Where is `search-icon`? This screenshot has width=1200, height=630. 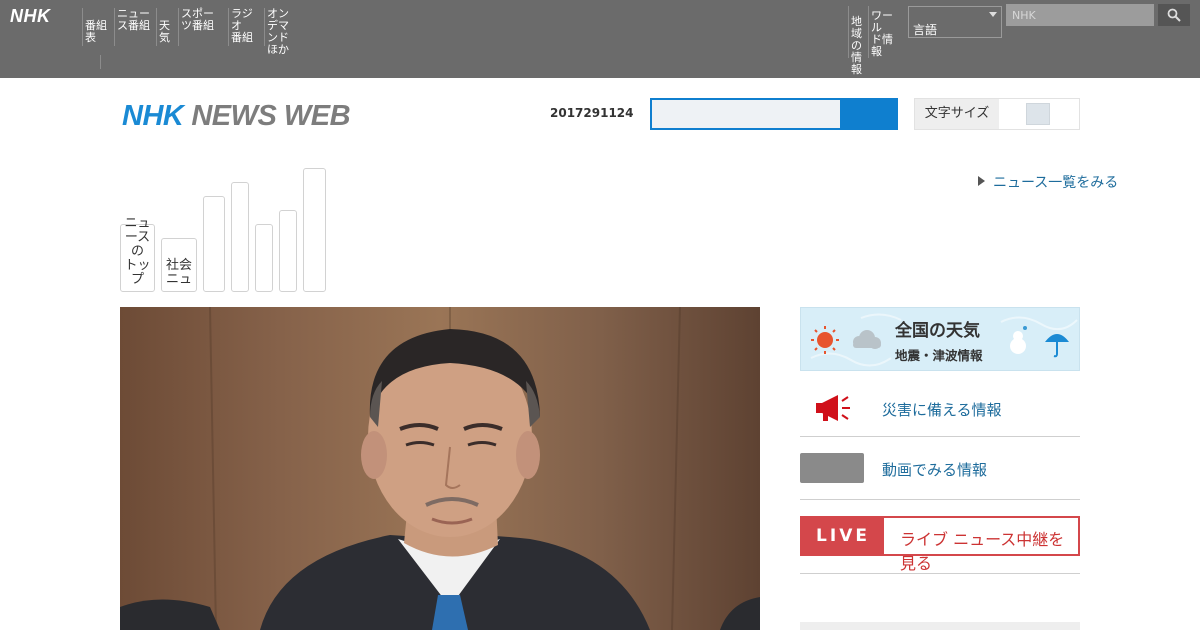 search-icon is located at coordinates (1174, 15).